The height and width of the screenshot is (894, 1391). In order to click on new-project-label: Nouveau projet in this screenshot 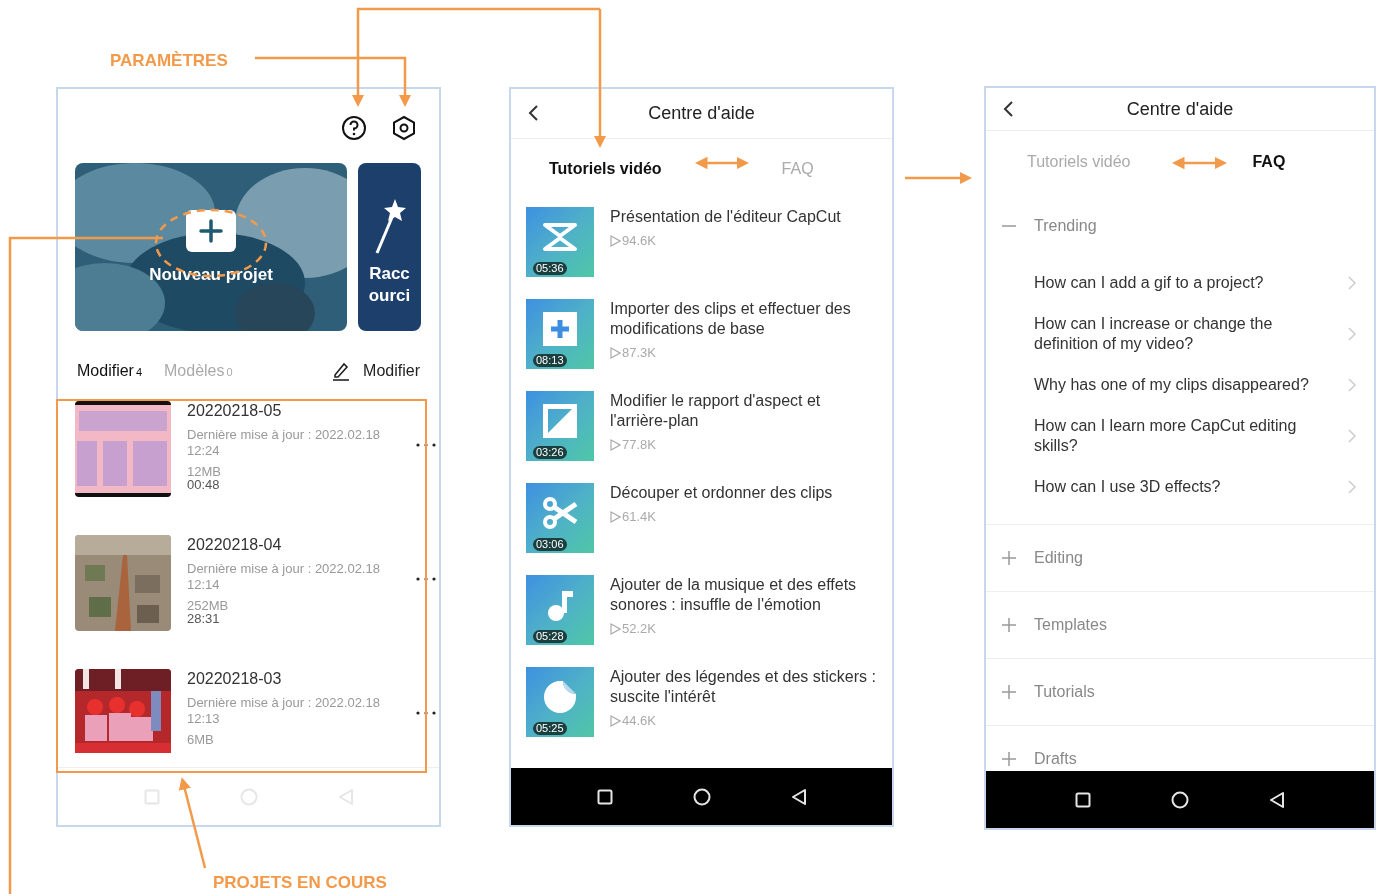, I will do `click(211, 275)`.